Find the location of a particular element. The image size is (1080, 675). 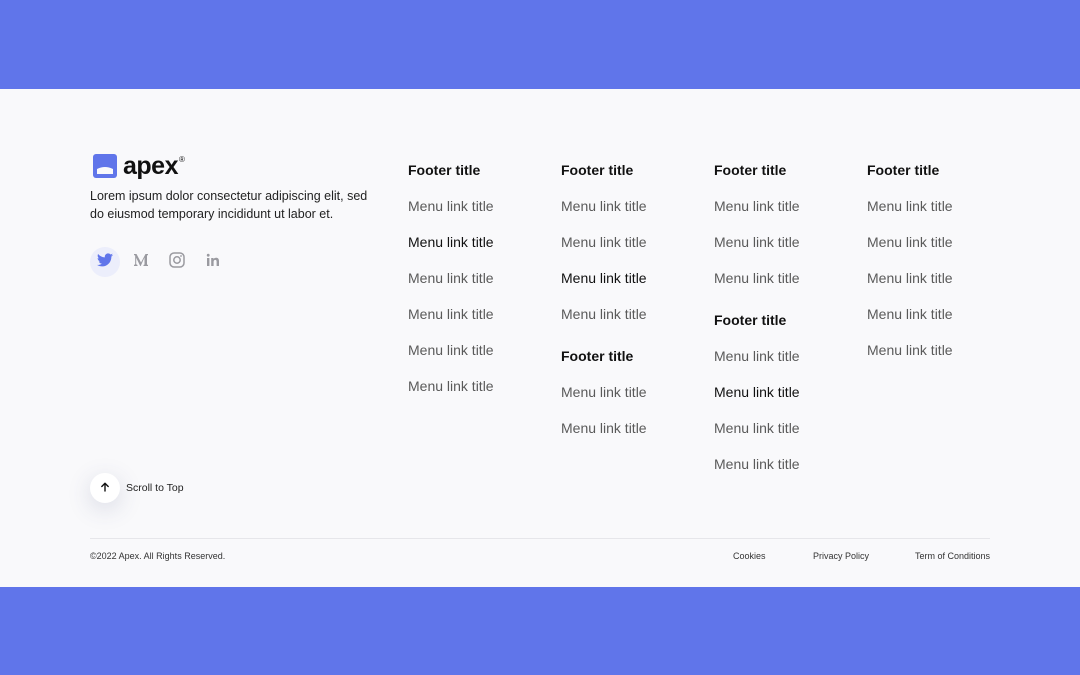

scroll-top-circle is located at coordinates (105, 488).